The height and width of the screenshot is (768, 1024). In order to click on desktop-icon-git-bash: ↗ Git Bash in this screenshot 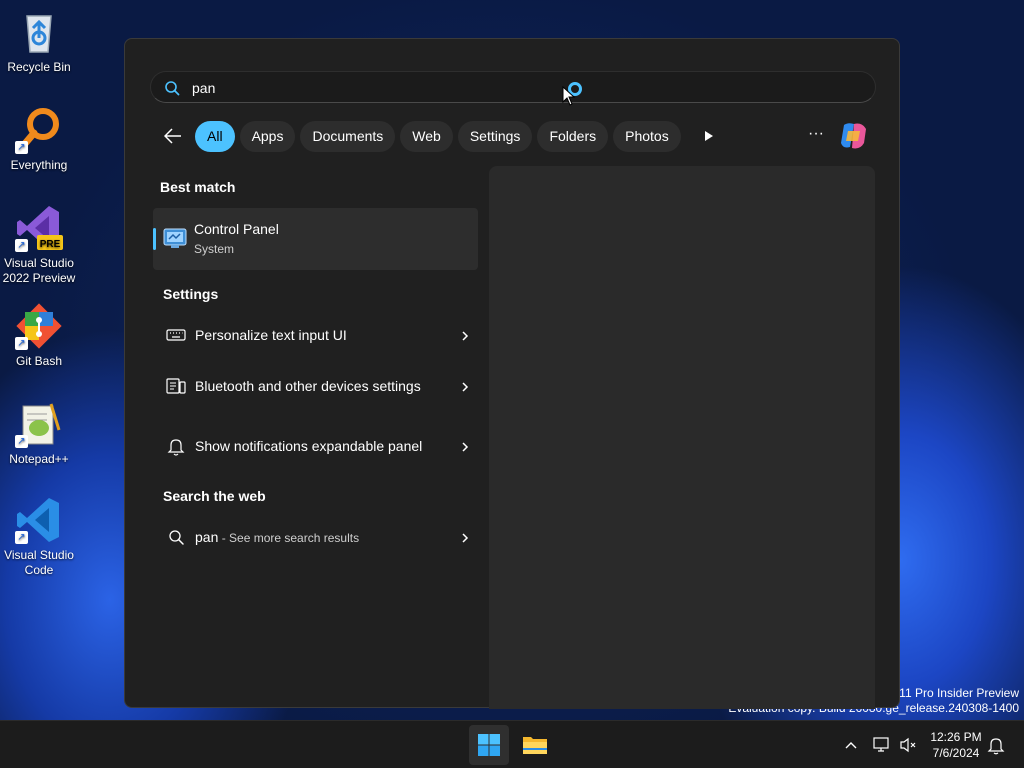, I will do `click(39, 335)`.